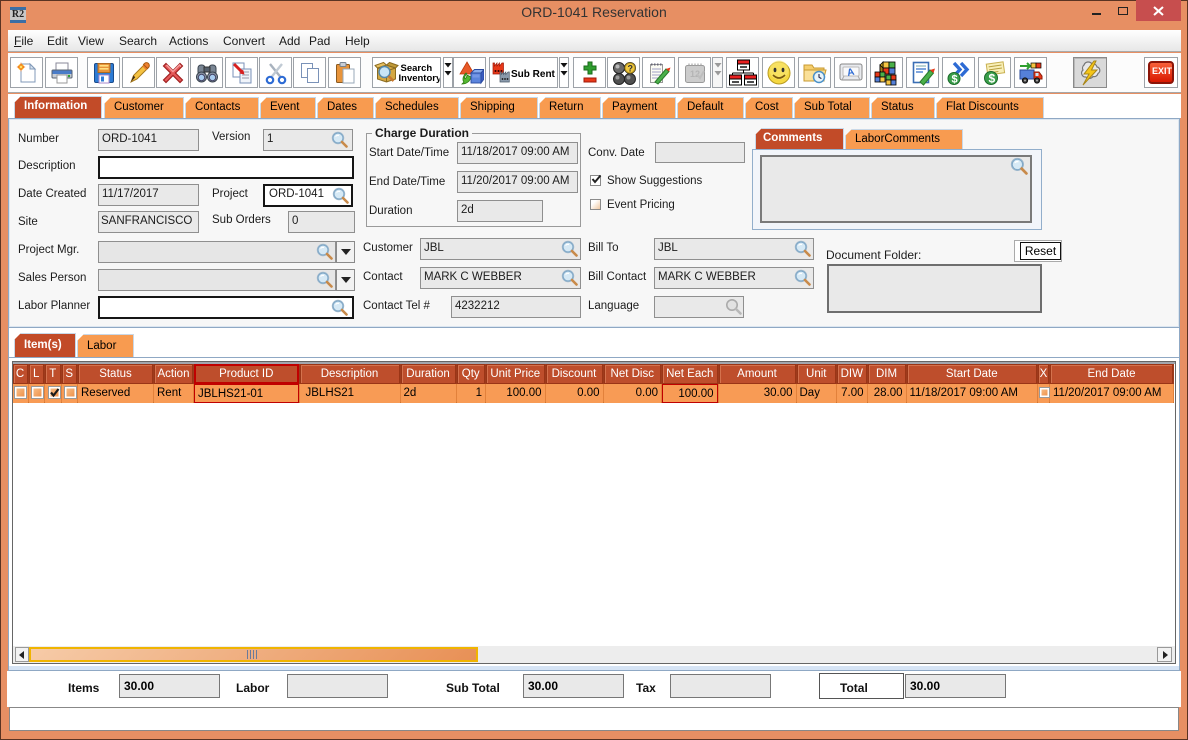 This screenshot has width=1188, height=740. I want to click on svg-text: Inventory, so click(418, 78).